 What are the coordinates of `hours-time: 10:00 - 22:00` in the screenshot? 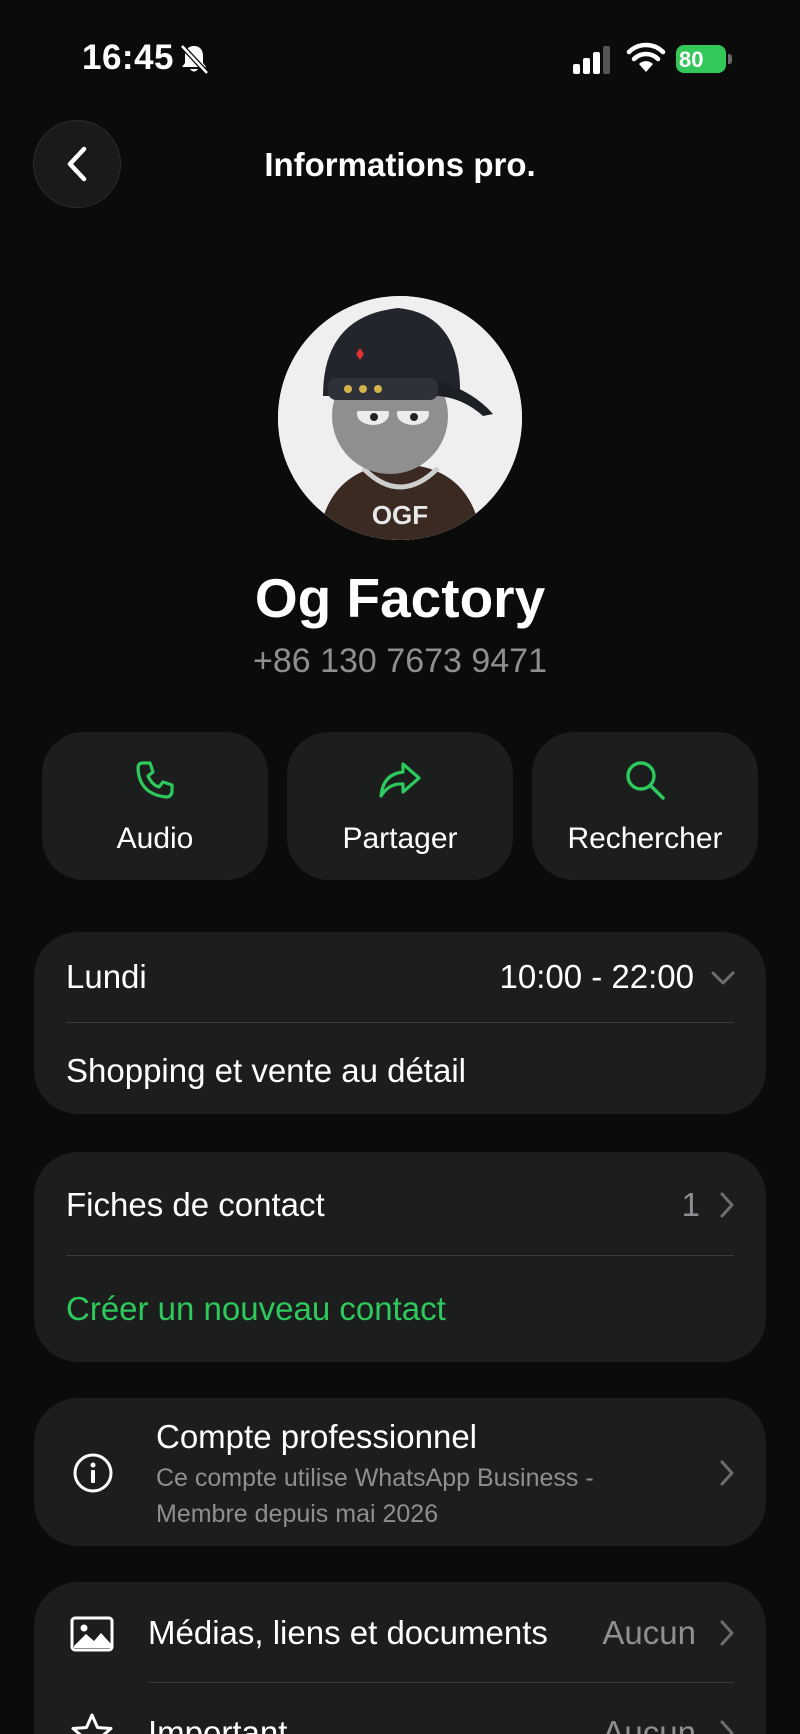 It's located at (597, 976).